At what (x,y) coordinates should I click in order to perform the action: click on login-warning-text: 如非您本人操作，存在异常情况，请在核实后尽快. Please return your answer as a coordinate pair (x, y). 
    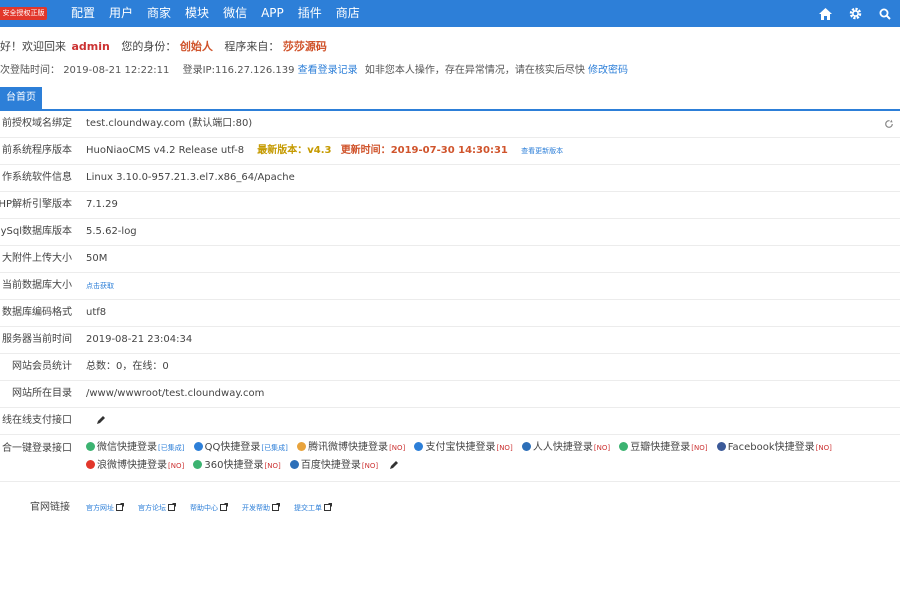
    Looking at the image, I should click on (474, 70).